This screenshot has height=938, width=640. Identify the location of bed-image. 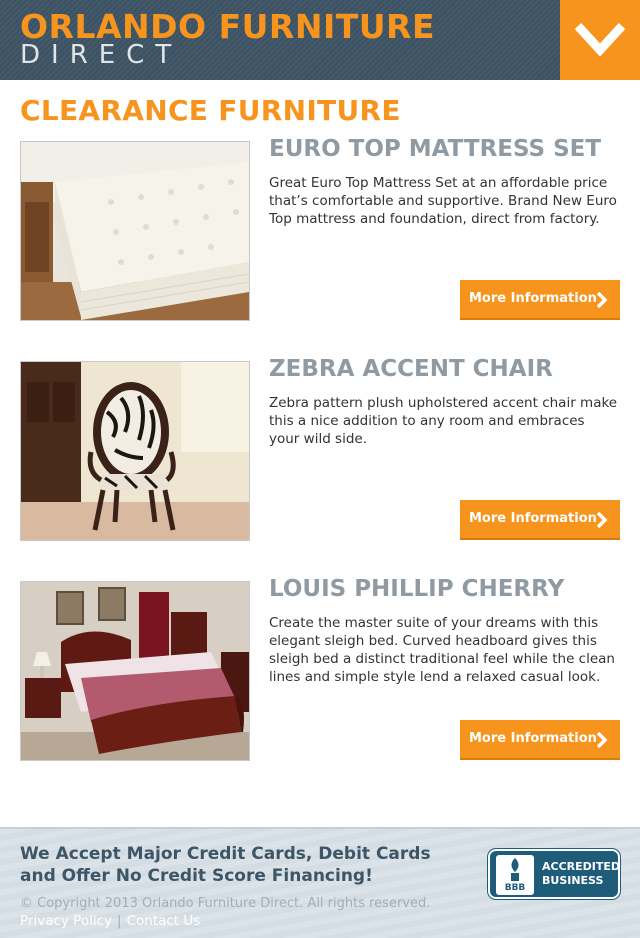
(135, 671).